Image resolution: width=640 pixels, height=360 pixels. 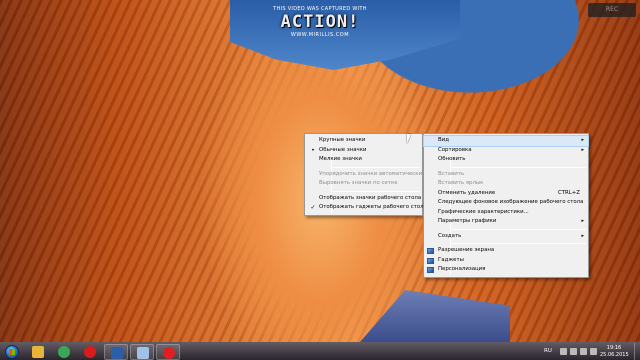 I want to click on clock: 19:16 25.06.2015, so click(x=614, y=352).